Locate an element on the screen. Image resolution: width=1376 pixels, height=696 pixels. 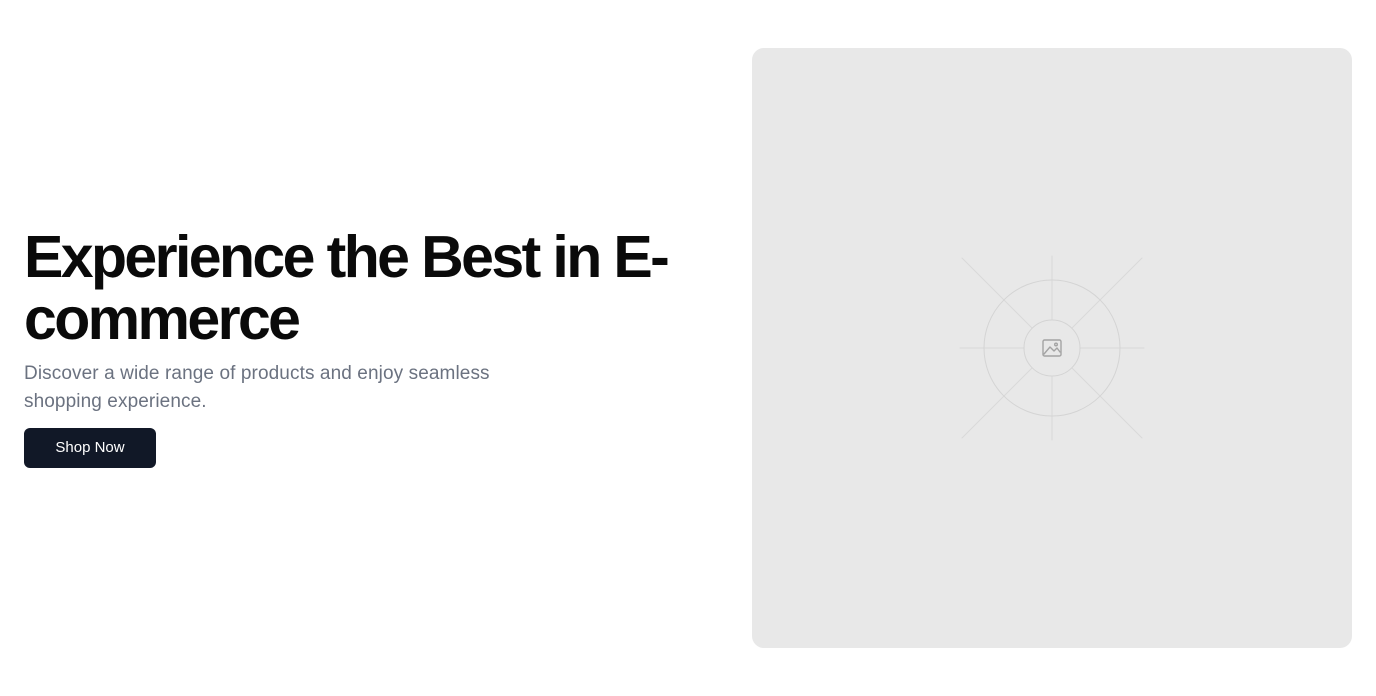
placeholder-inner-circle is located at coordinates (1052, 348).